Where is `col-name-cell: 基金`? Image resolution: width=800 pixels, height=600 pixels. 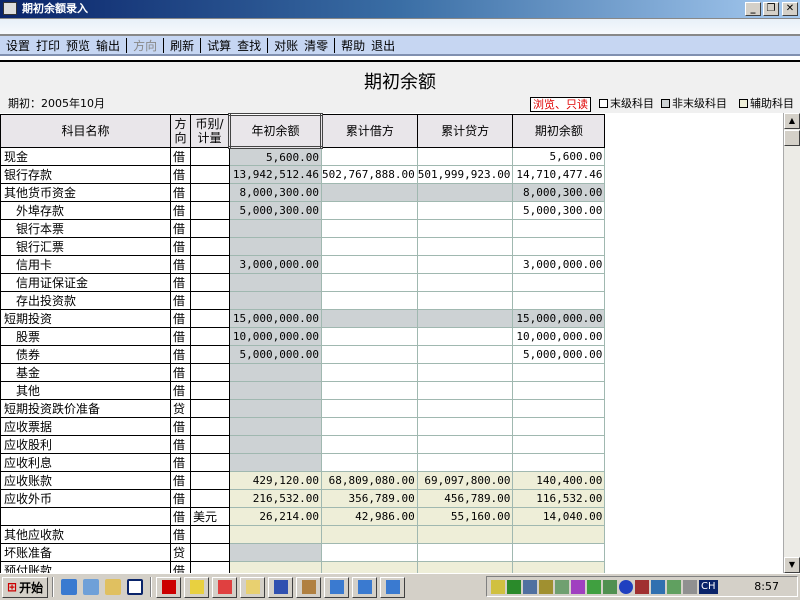 col-name-cell: 基金 is located at coordinates (85, 372).